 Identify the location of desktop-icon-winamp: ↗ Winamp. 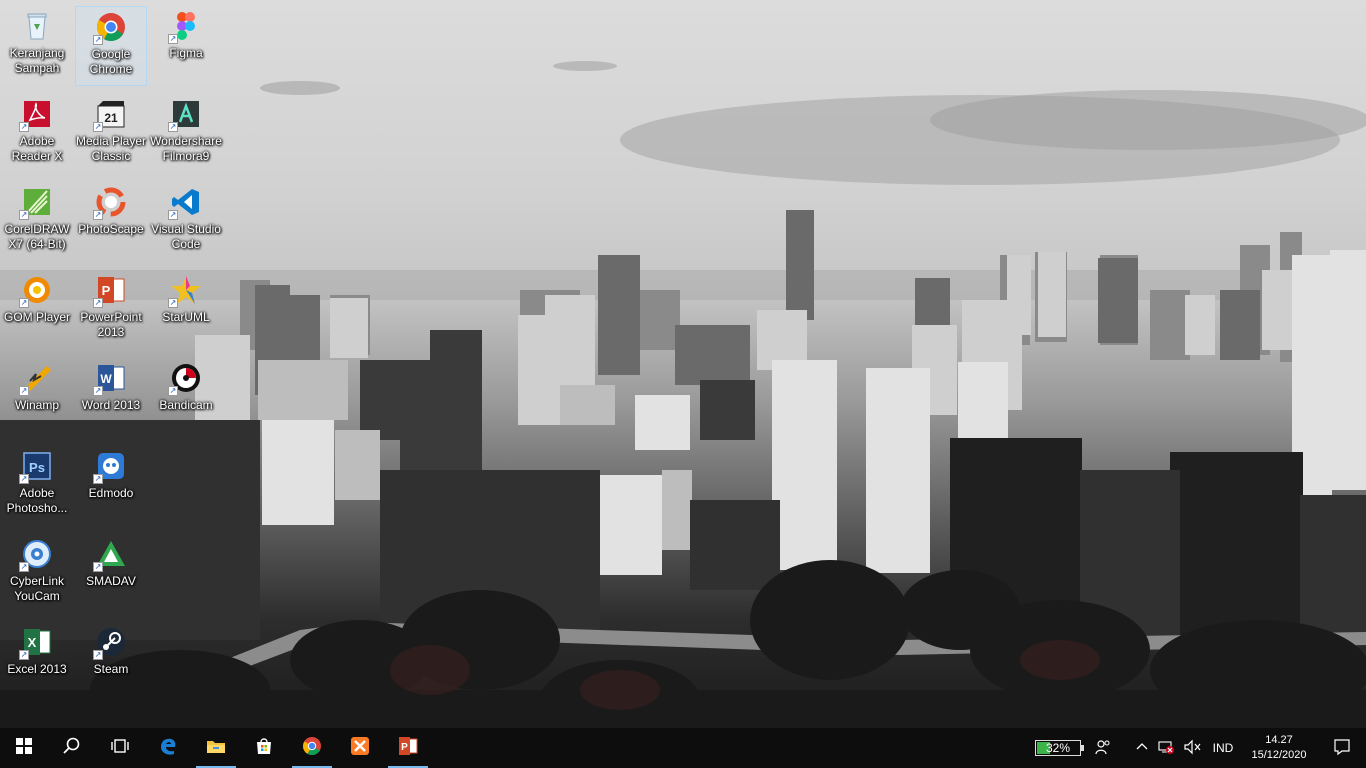
(37, 398).